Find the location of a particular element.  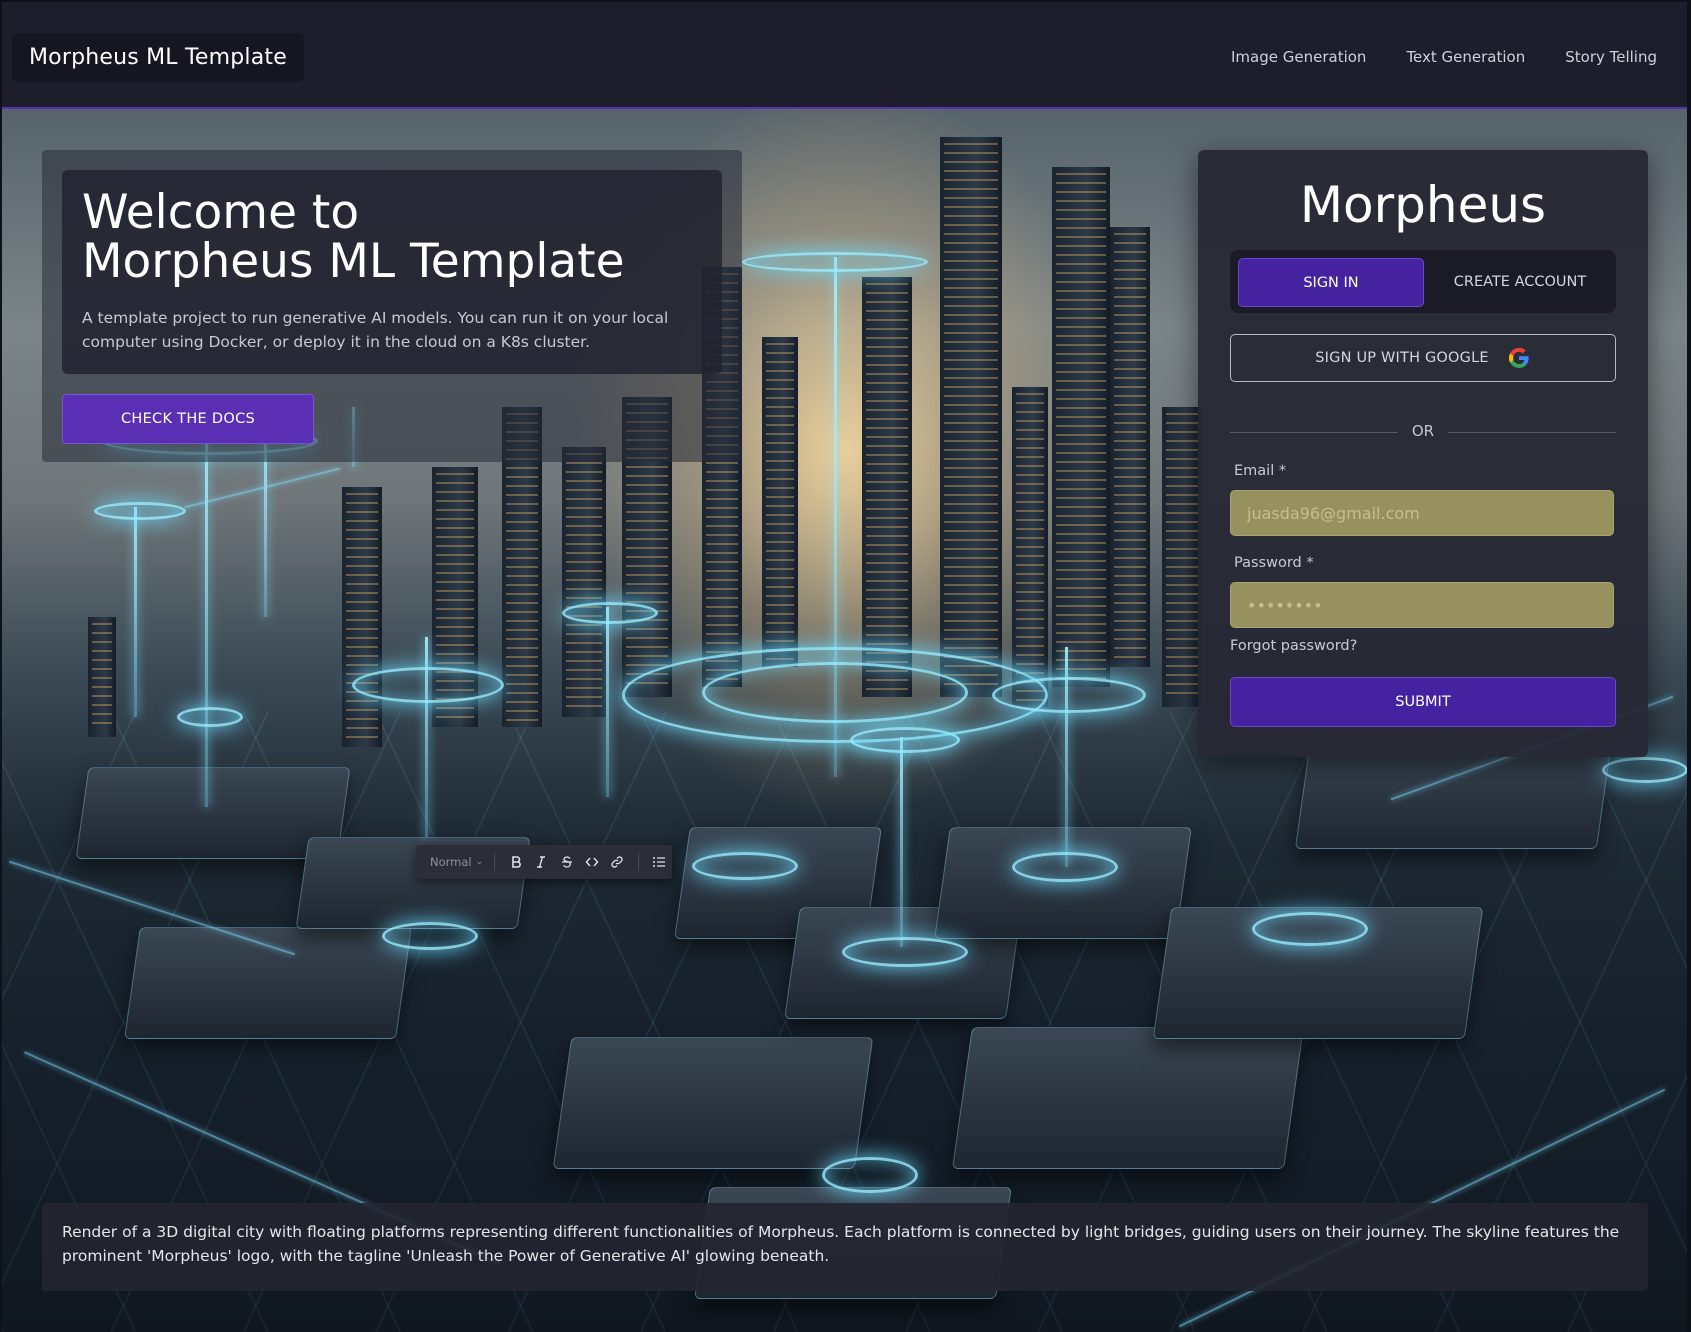

email-field is located at coordinates (1422, 513).